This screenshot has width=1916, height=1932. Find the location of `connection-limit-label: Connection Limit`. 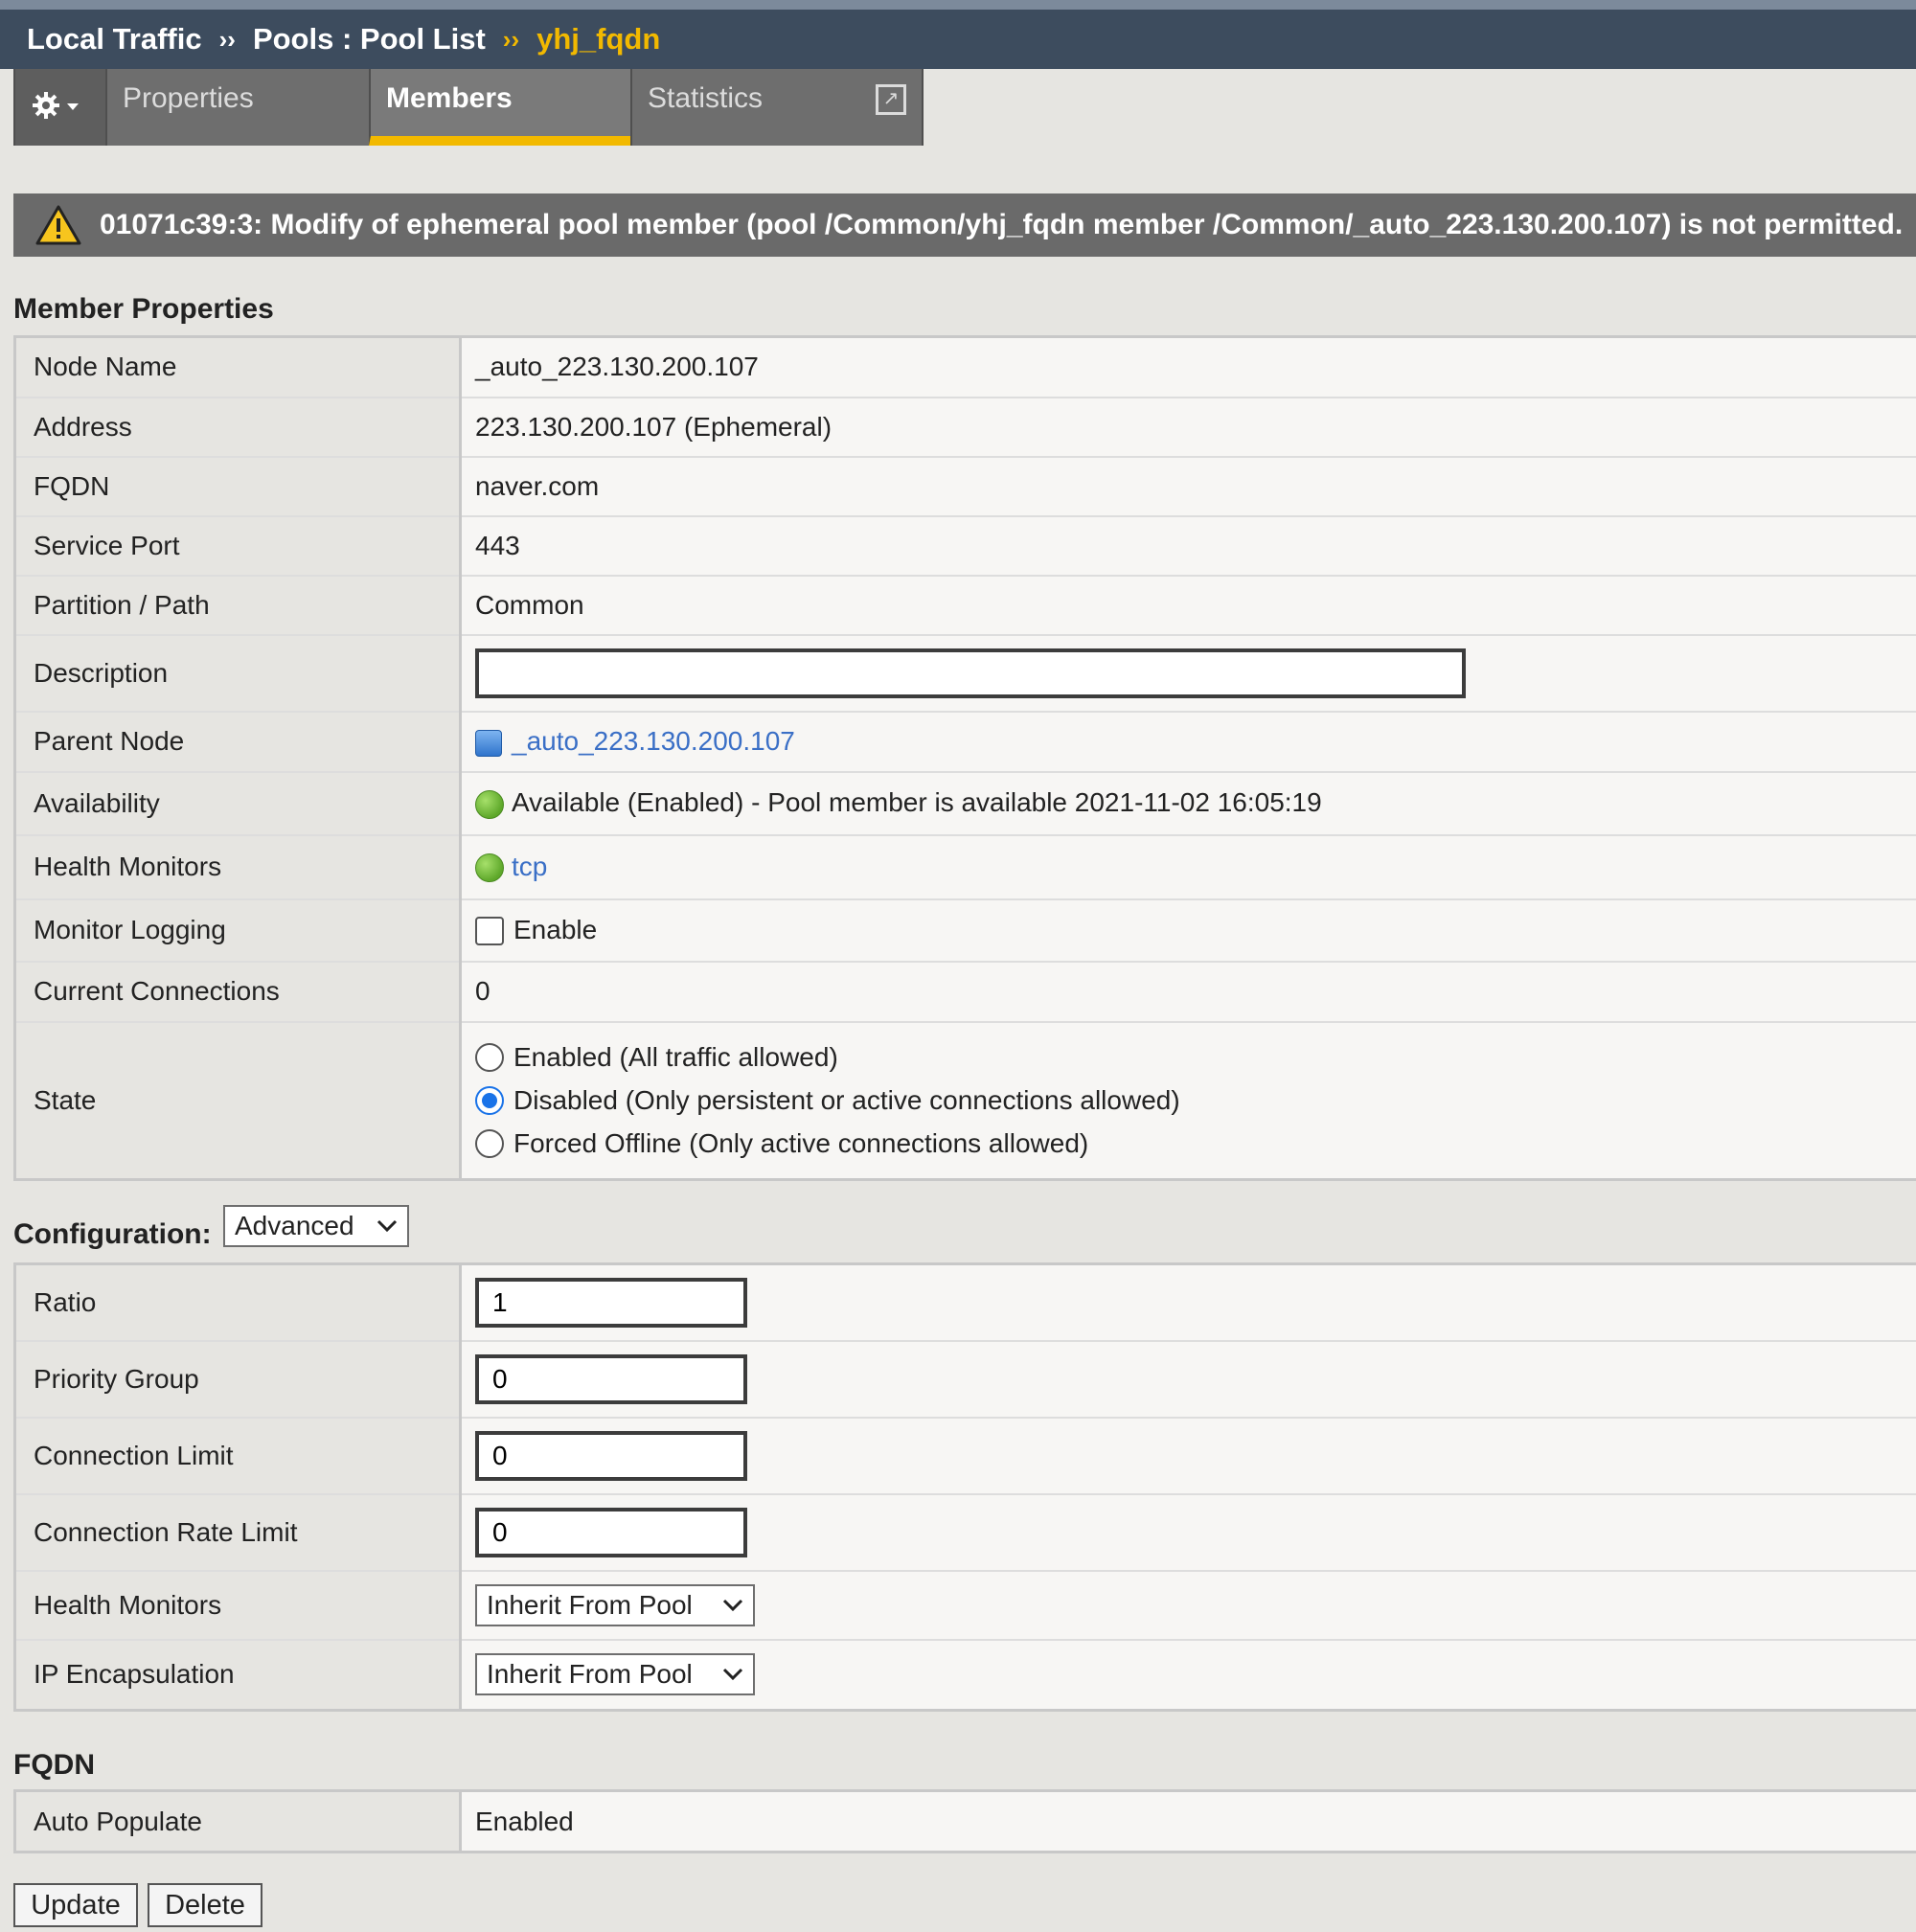

connection-limit-label: Connection Limit is located at coordinates (238, 1456).